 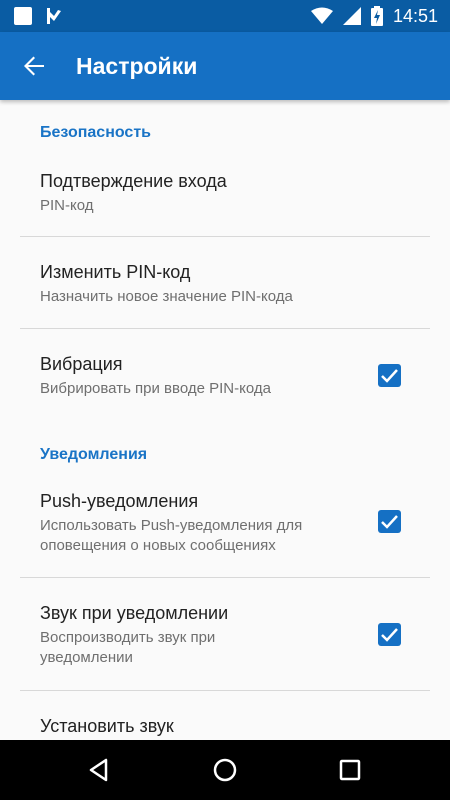 I want to click on nav-back-button, so click(x=100, y=770).